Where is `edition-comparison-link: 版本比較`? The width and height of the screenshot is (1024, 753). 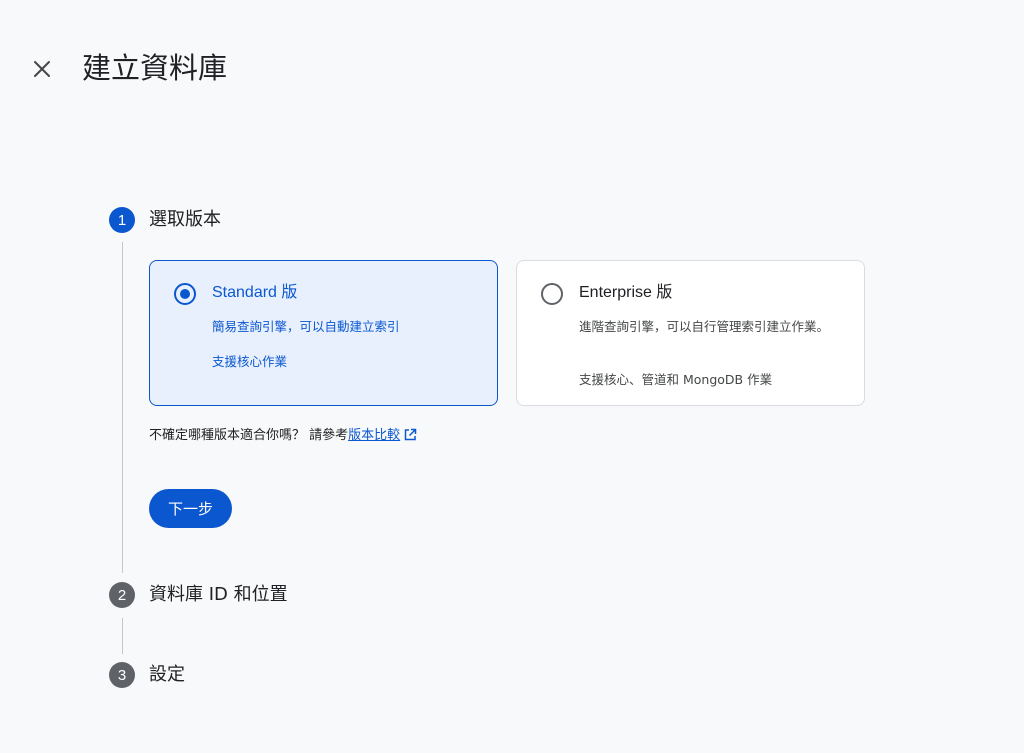
edition-comparison-link: 版本比較 is located at coordinates (374, 435).